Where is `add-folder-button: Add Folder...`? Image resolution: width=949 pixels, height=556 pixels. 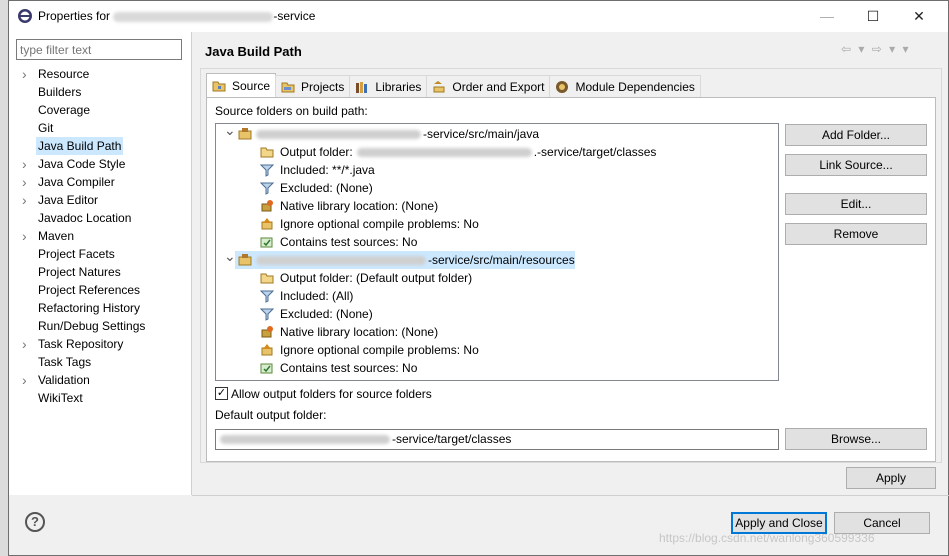
add-folder-button: Add Folder... is located at coordinates (856, 135).